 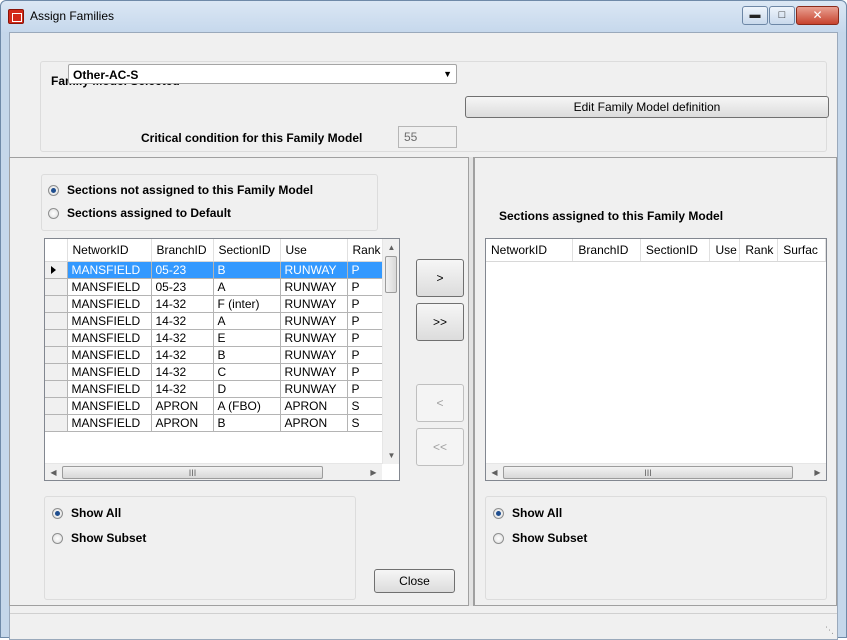 I want to click on table-row: MANSFIELD 14-32 B RUNWAY P, so click(x=219, y=355).